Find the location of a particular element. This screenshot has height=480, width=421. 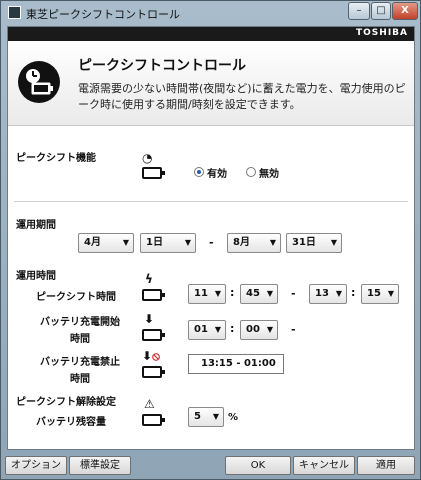

charge-start-hour-value: 01 is located at coordinates (201, 329).